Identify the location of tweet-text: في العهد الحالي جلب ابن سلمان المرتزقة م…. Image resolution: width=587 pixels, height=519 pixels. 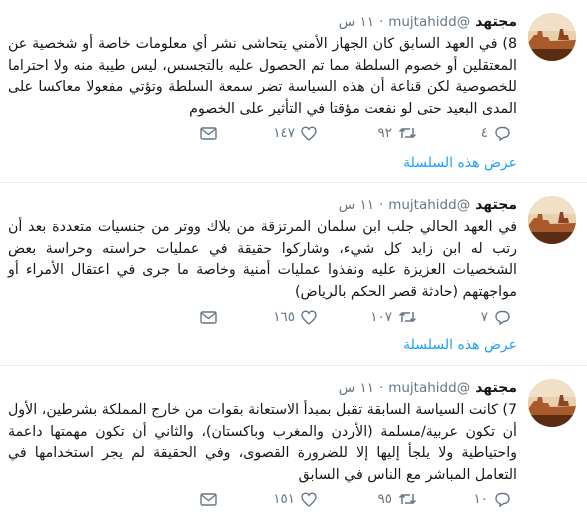
(262, 259).